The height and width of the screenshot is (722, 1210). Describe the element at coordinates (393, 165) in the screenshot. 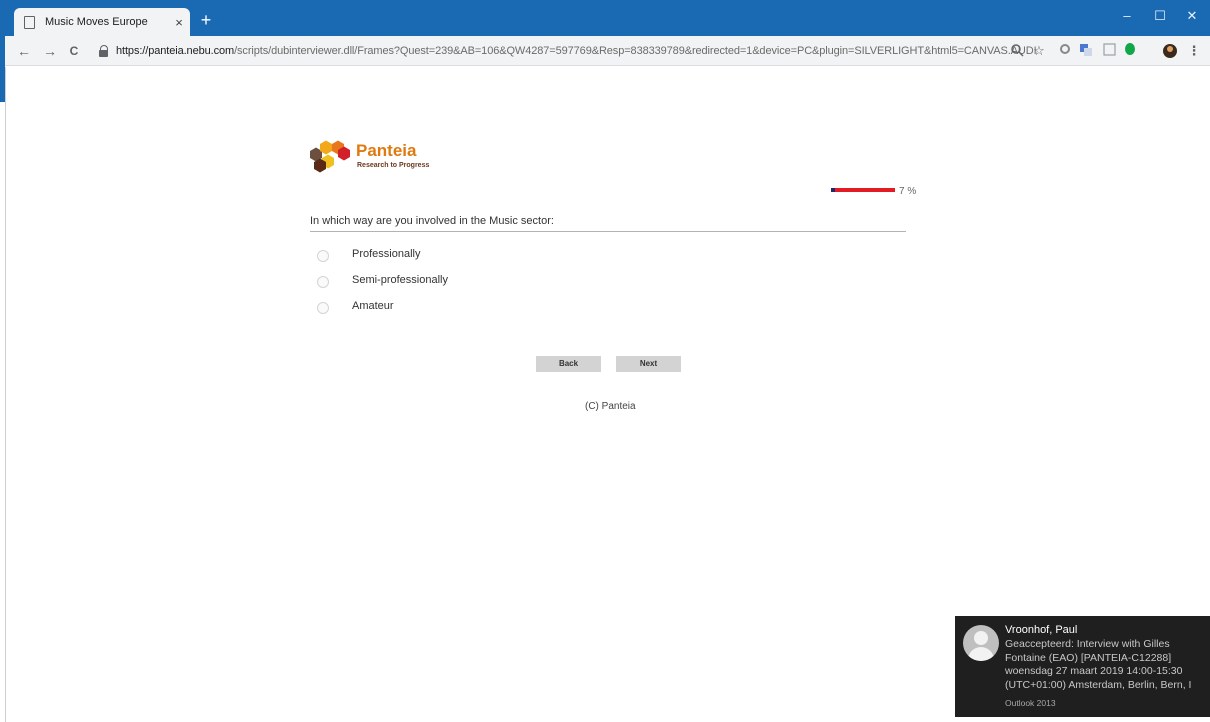

I see `brand-tagline: Research to Progress` at that location.